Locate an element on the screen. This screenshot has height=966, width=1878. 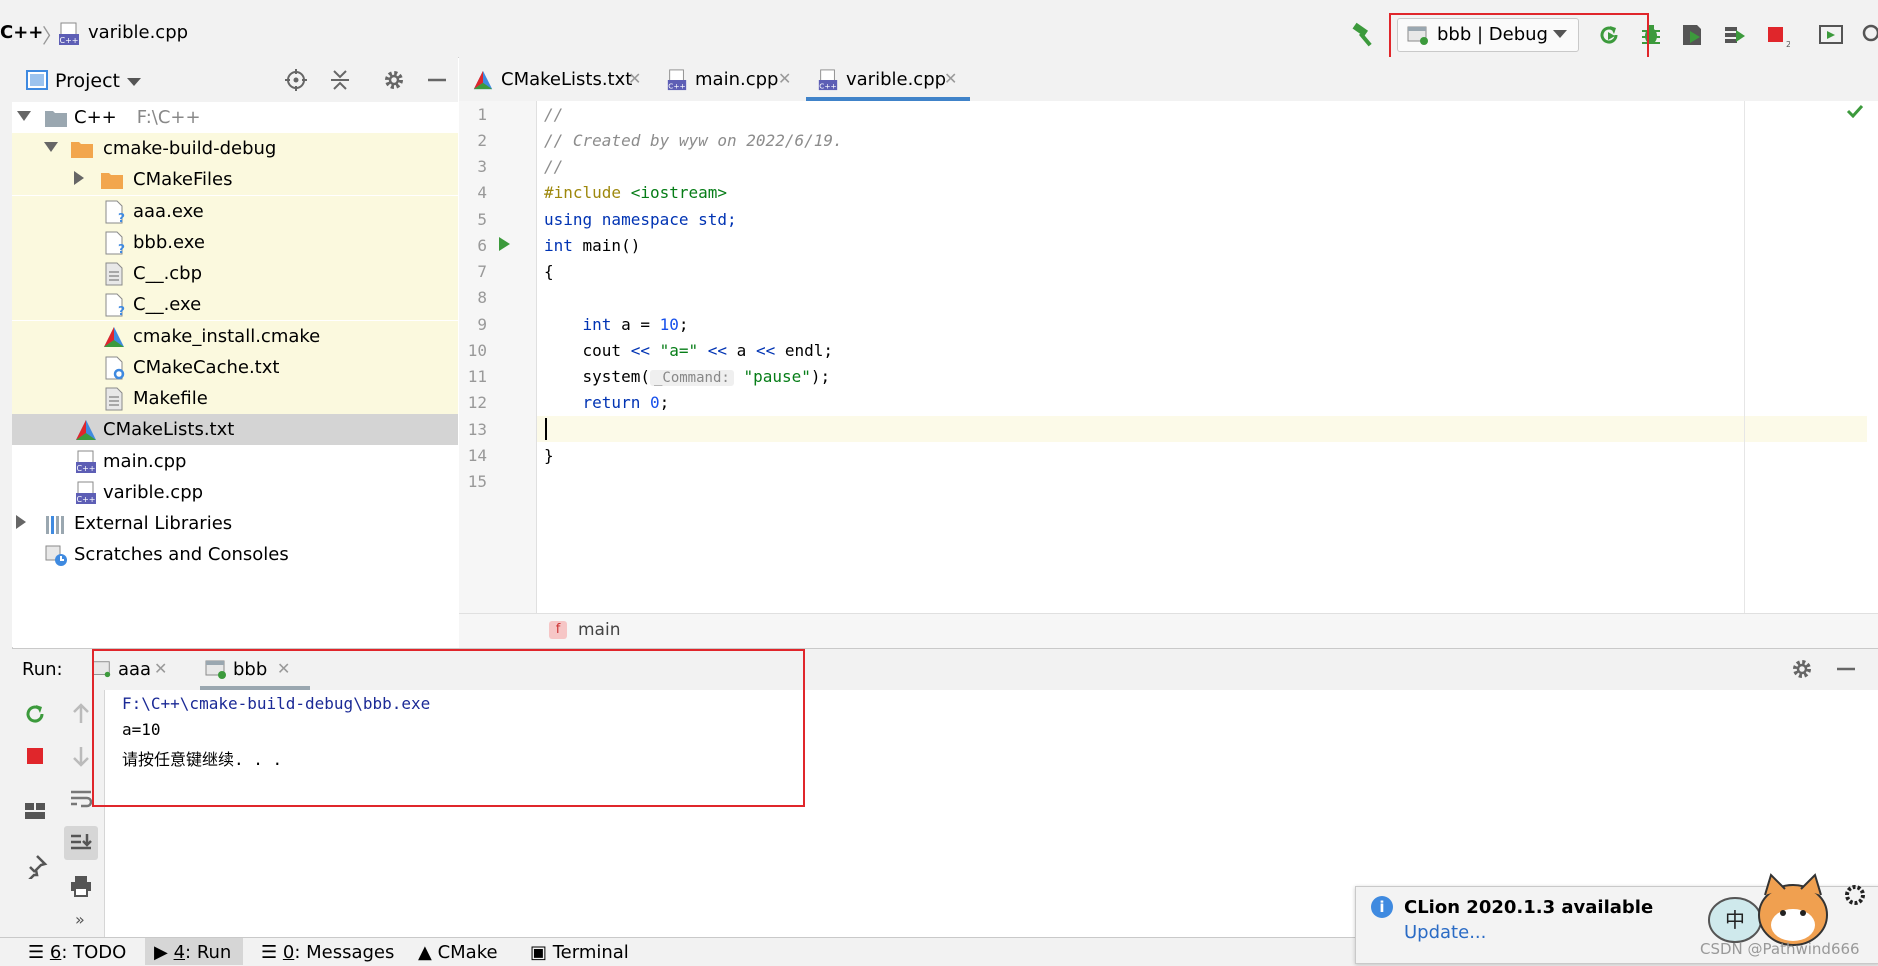
tree-item-c-exe: ? C__.exe is located at coordinates (235, 304).